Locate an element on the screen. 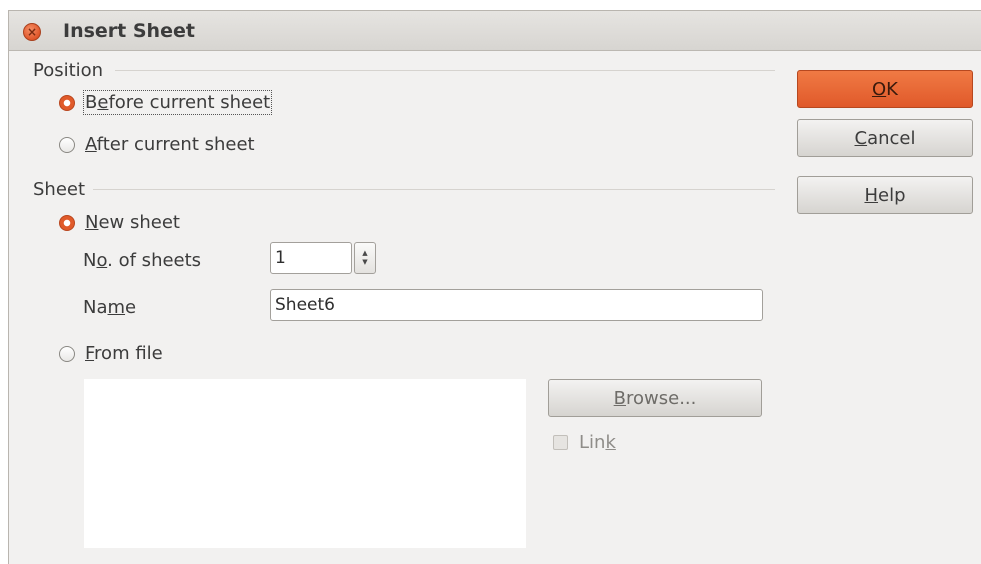 Image resolution: width=981 pixels, height=564 pixels. help-button: Help is located at coordinates (885, 195).